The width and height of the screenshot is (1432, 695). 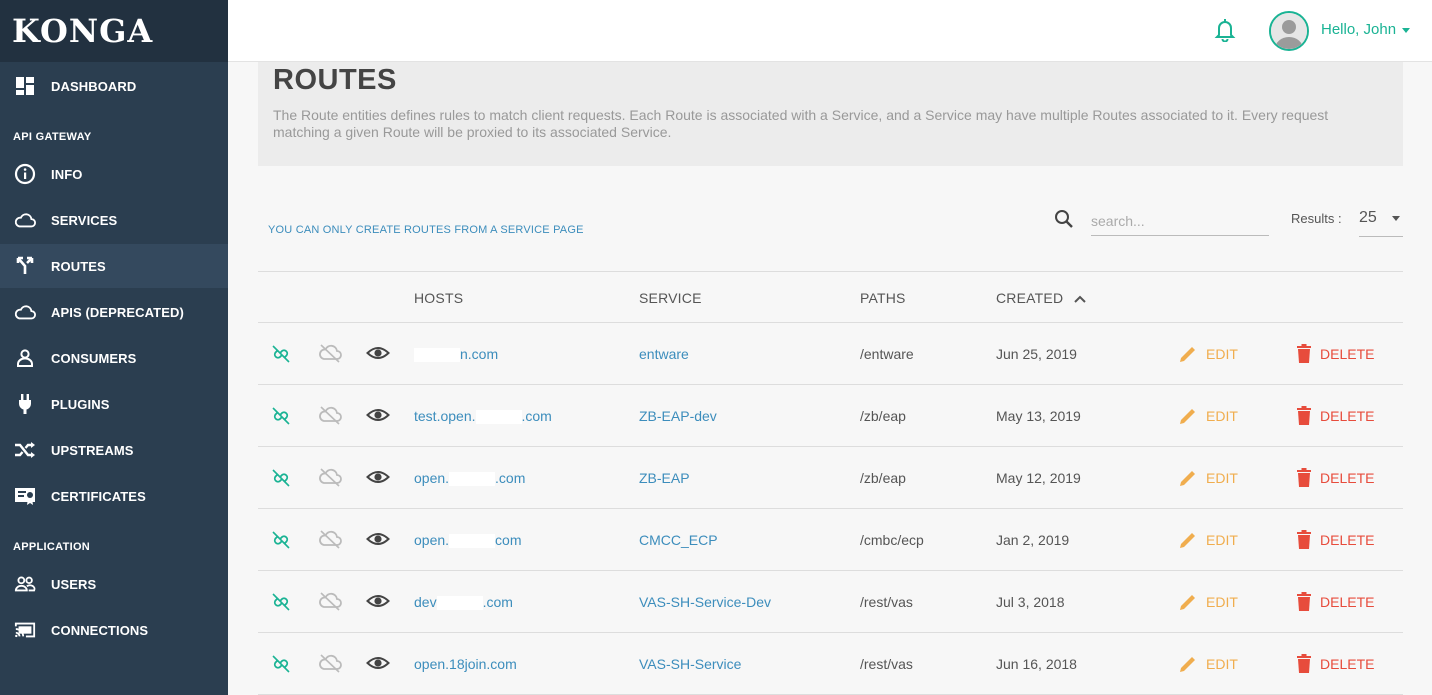 What do you see at coordinates (664, 354) in the screenshot?
I see `route-service-link: entware` at bounding box center [664, 354].